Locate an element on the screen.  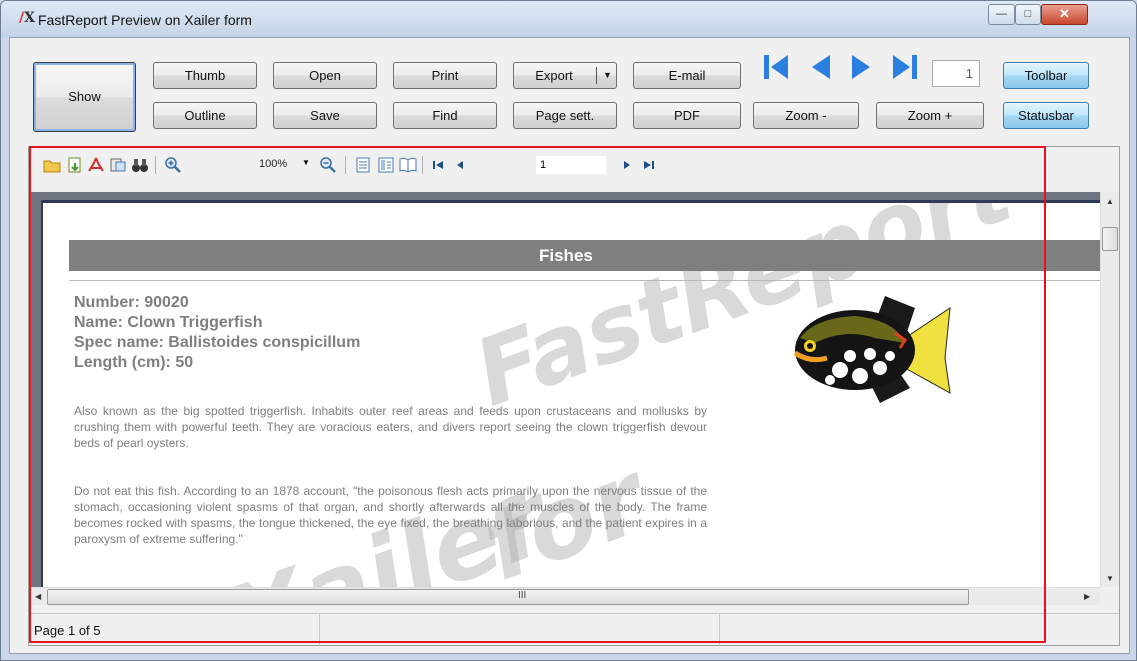
export-label: Export is located at coordinates (554, 75).